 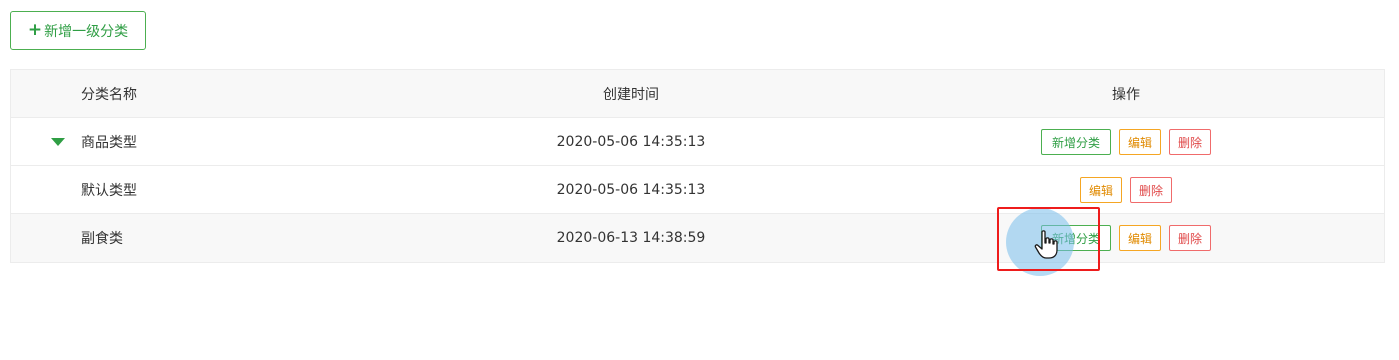 I want to click on plus-icon: +, so click(x=35, y=30).